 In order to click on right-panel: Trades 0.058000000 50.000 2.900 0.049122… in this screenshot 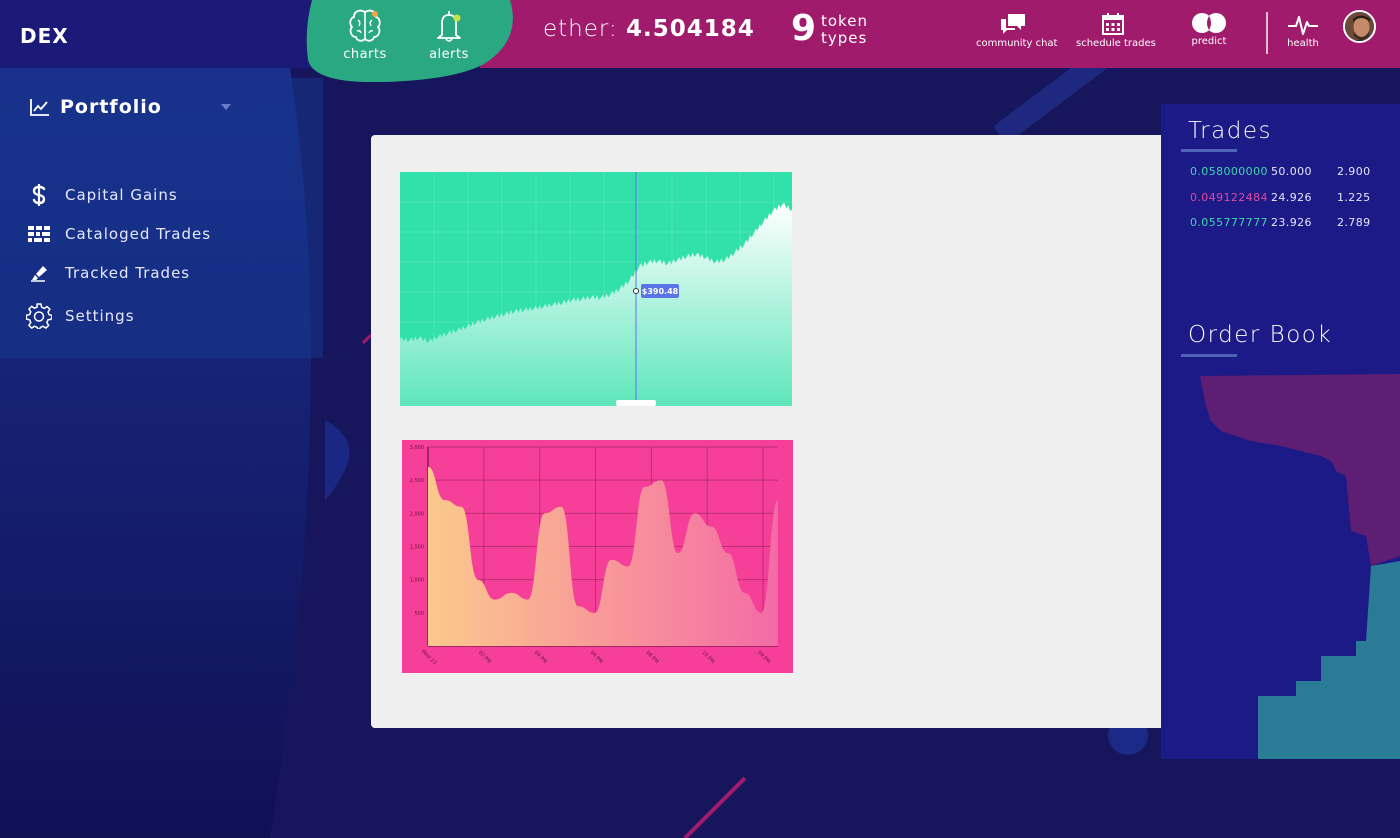, I will do `click(1280, 431)`.